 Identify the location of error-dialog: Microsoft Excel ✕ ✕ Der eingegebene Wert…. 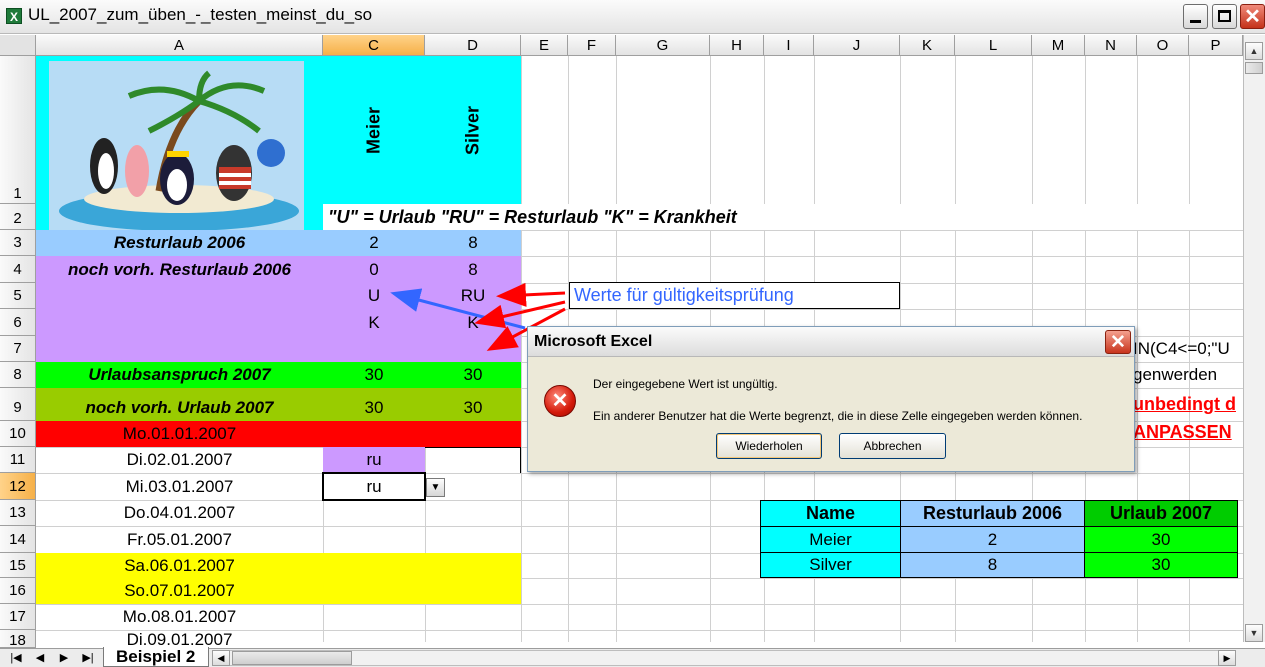
(831, 399).